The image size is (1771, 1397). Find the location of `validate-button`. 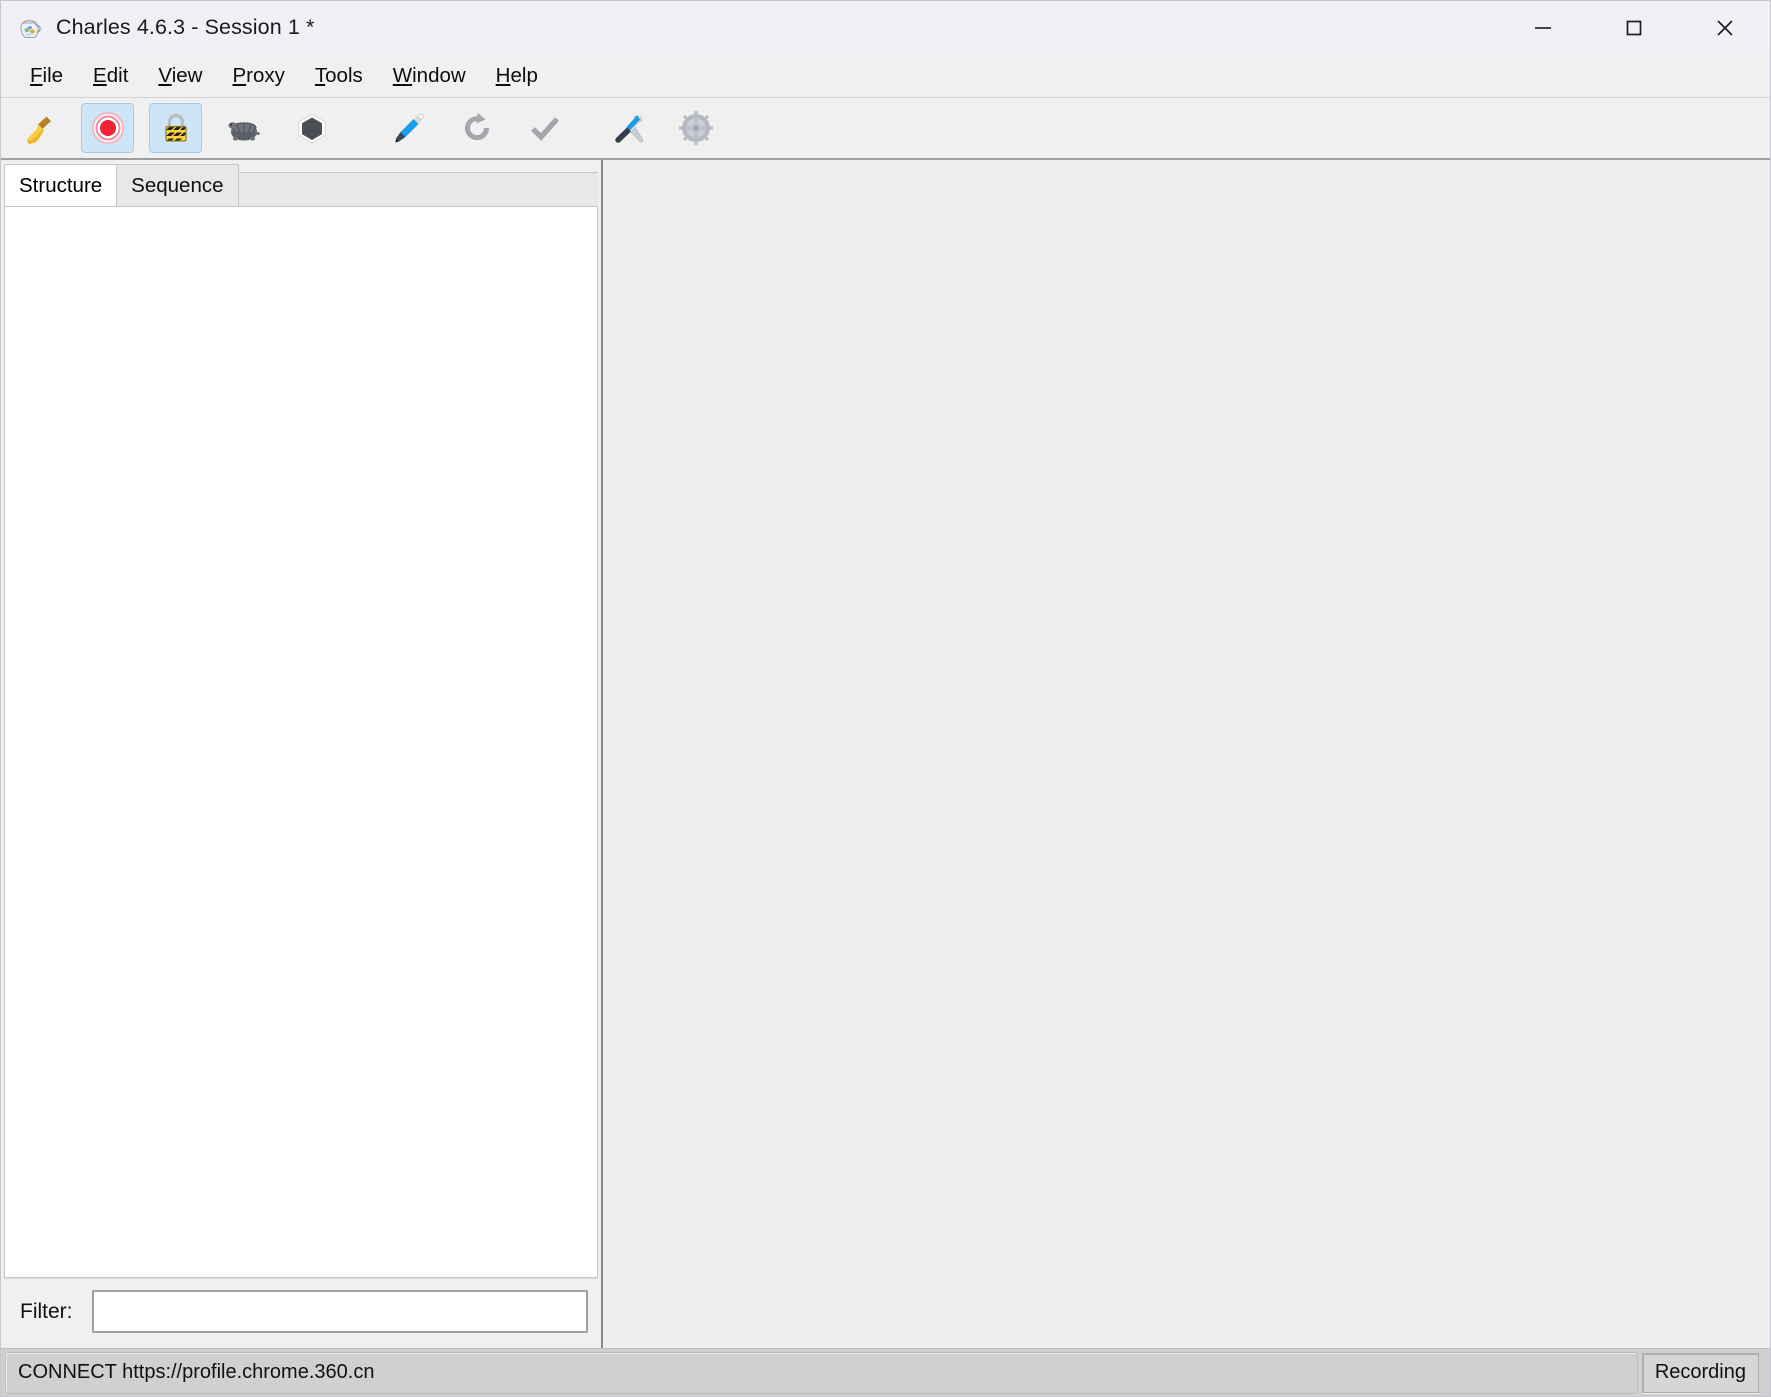

validate-button is located at coordinates (544, 128).